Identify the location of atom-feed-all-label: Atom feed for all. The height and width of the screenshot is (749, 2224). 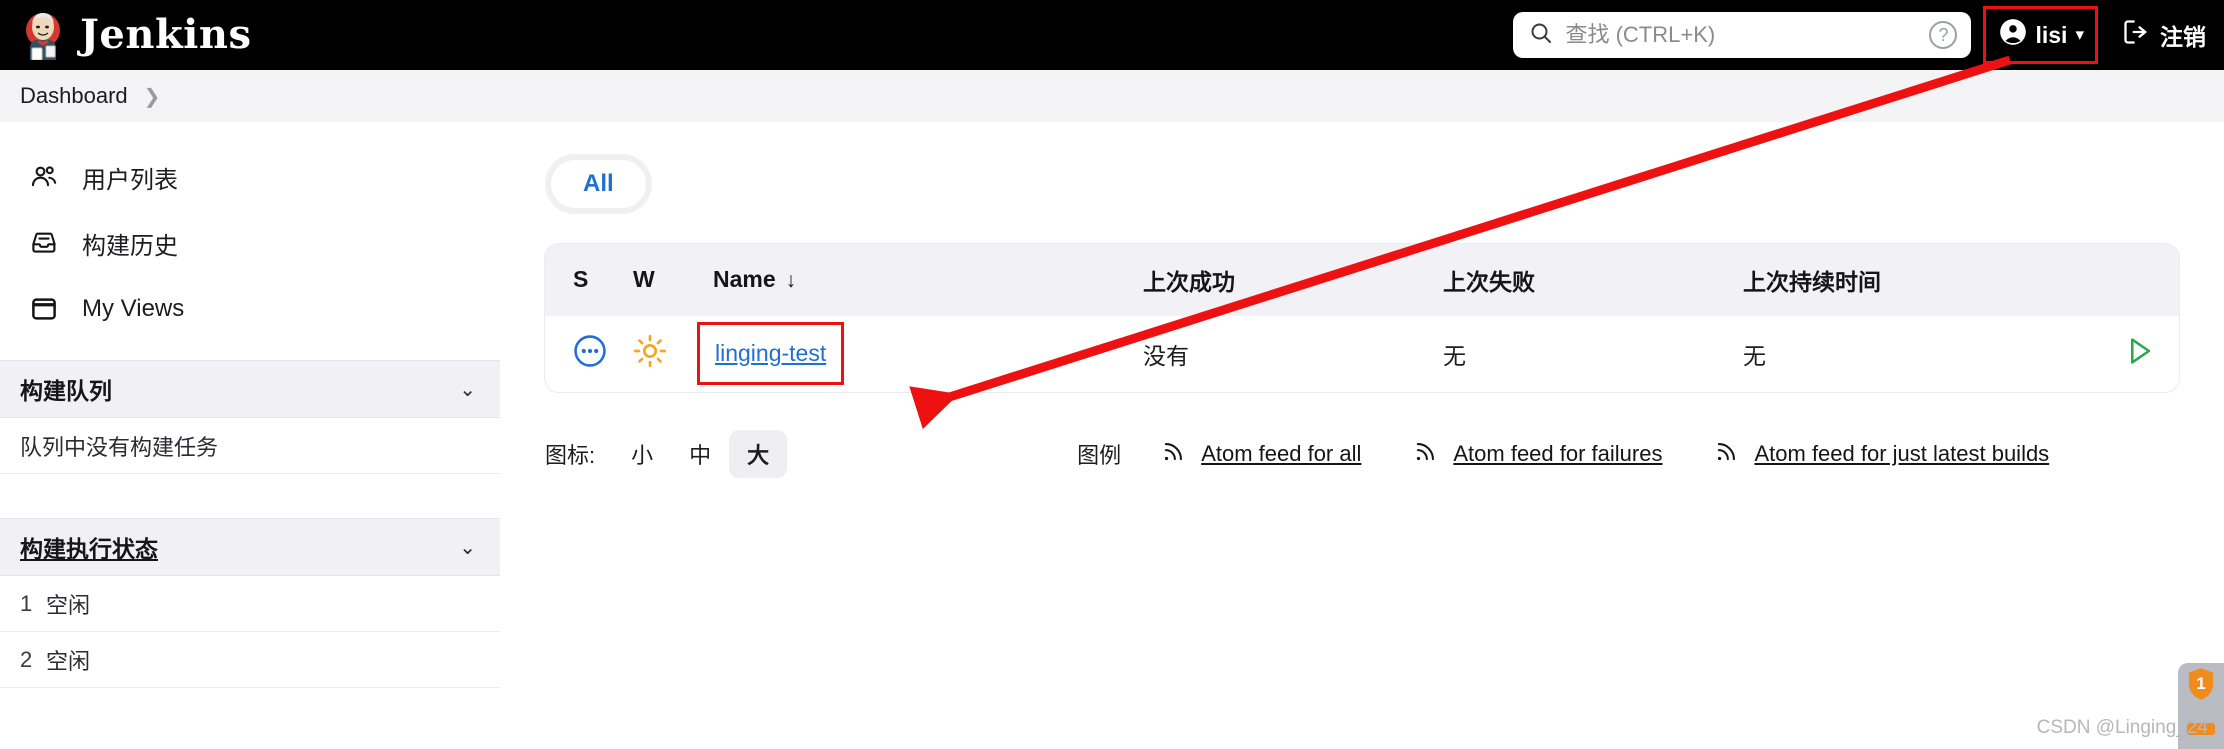
(1281, 453).